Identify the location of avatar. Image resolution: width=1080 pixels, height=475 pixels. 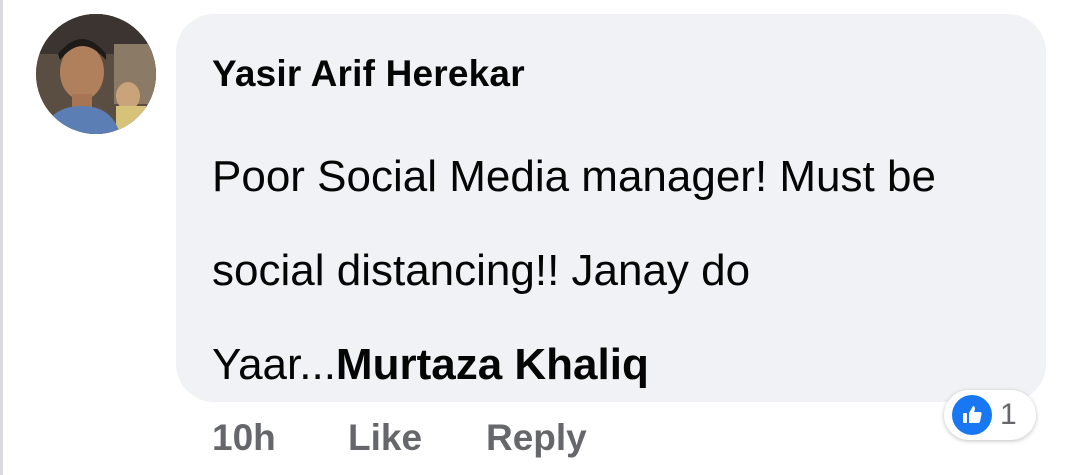
(96, 74).